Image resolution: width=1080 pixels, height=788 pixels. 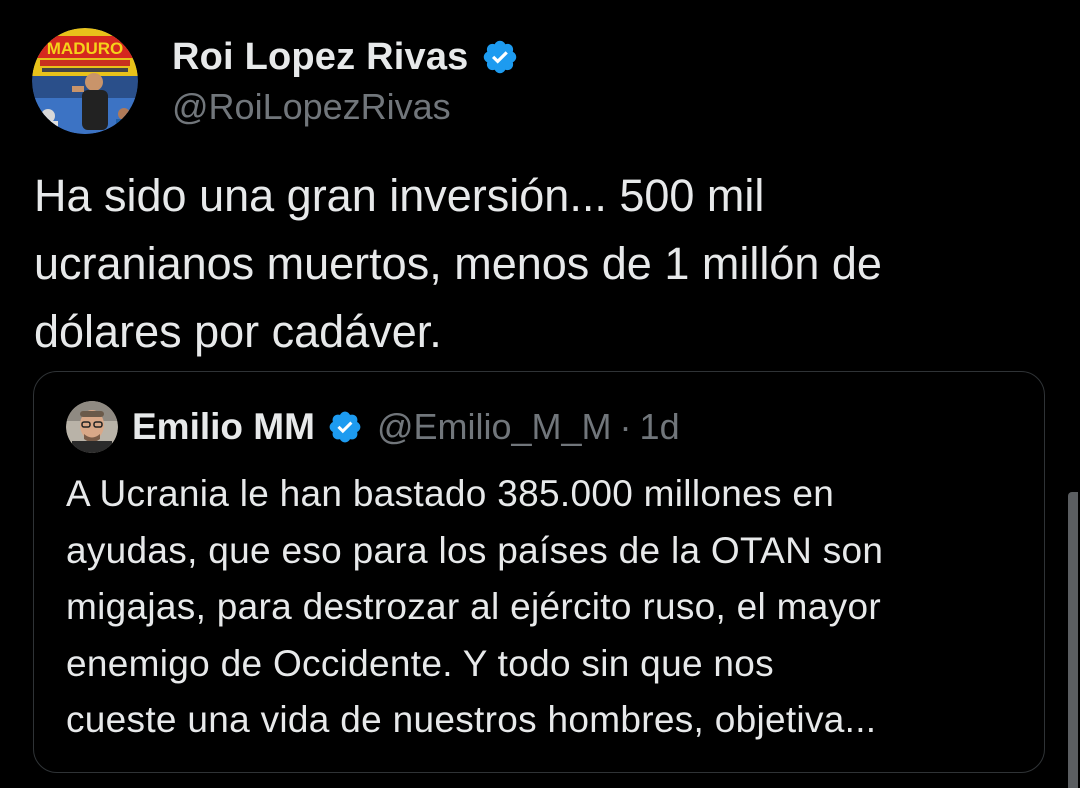 I want to click on author-handle: @RoiLopezRivas, so click(x=345, y=107).